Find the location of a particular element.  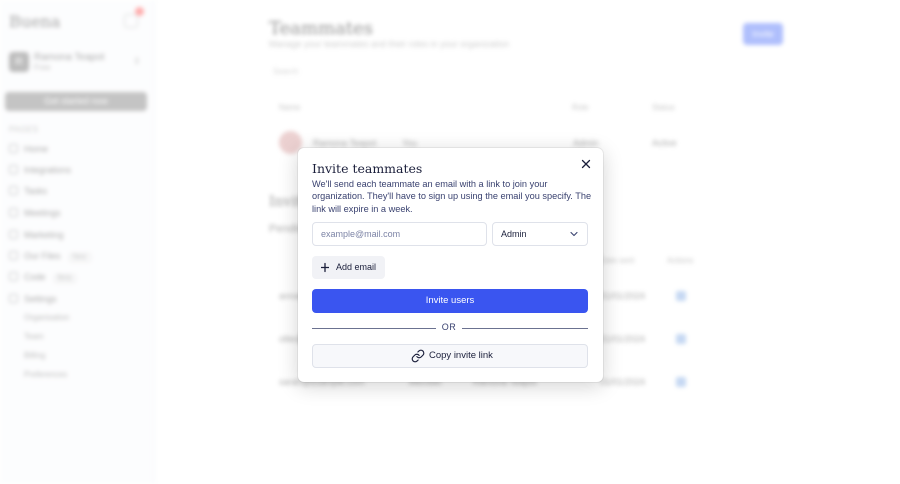

email-input is located at coordinates (399, 234).